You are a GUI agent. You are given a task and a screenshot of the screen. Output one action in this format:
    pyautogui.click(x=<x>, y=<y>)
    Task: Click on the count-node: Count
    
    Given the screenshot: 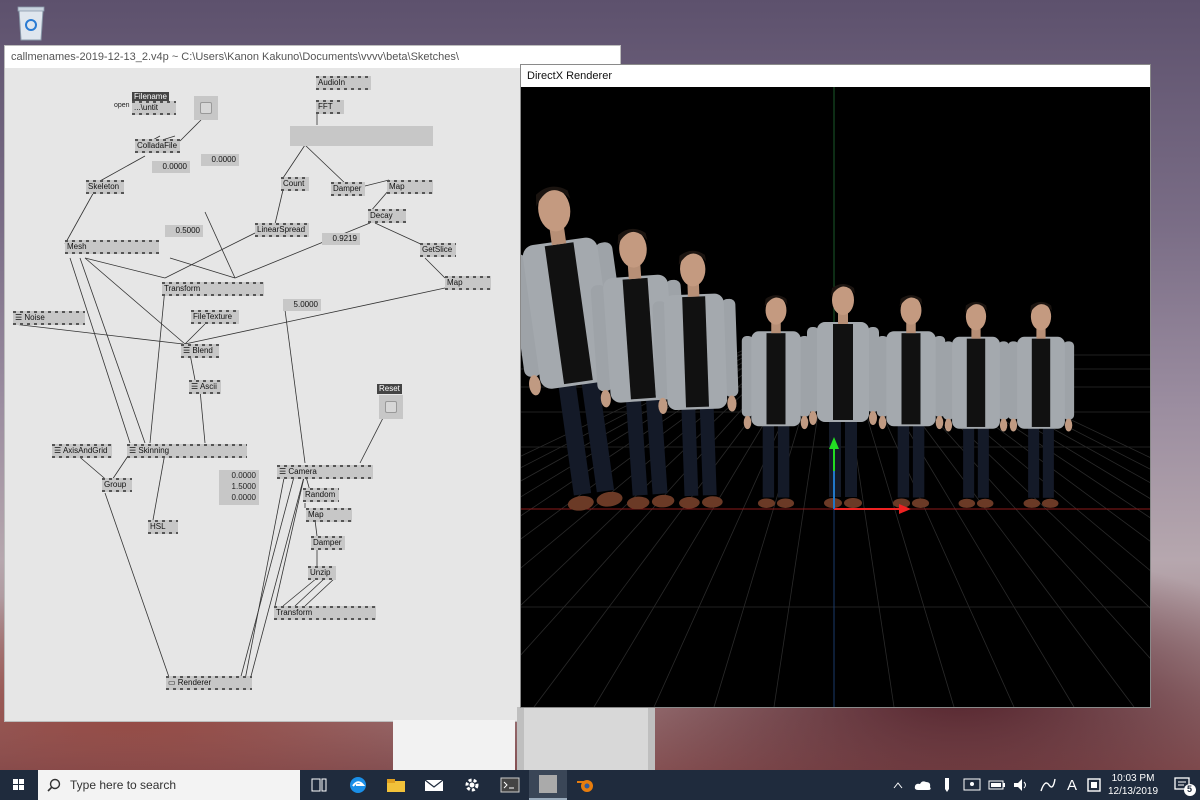 What is the action you would take?
    pyautogui.click(x=295, y=184)
    